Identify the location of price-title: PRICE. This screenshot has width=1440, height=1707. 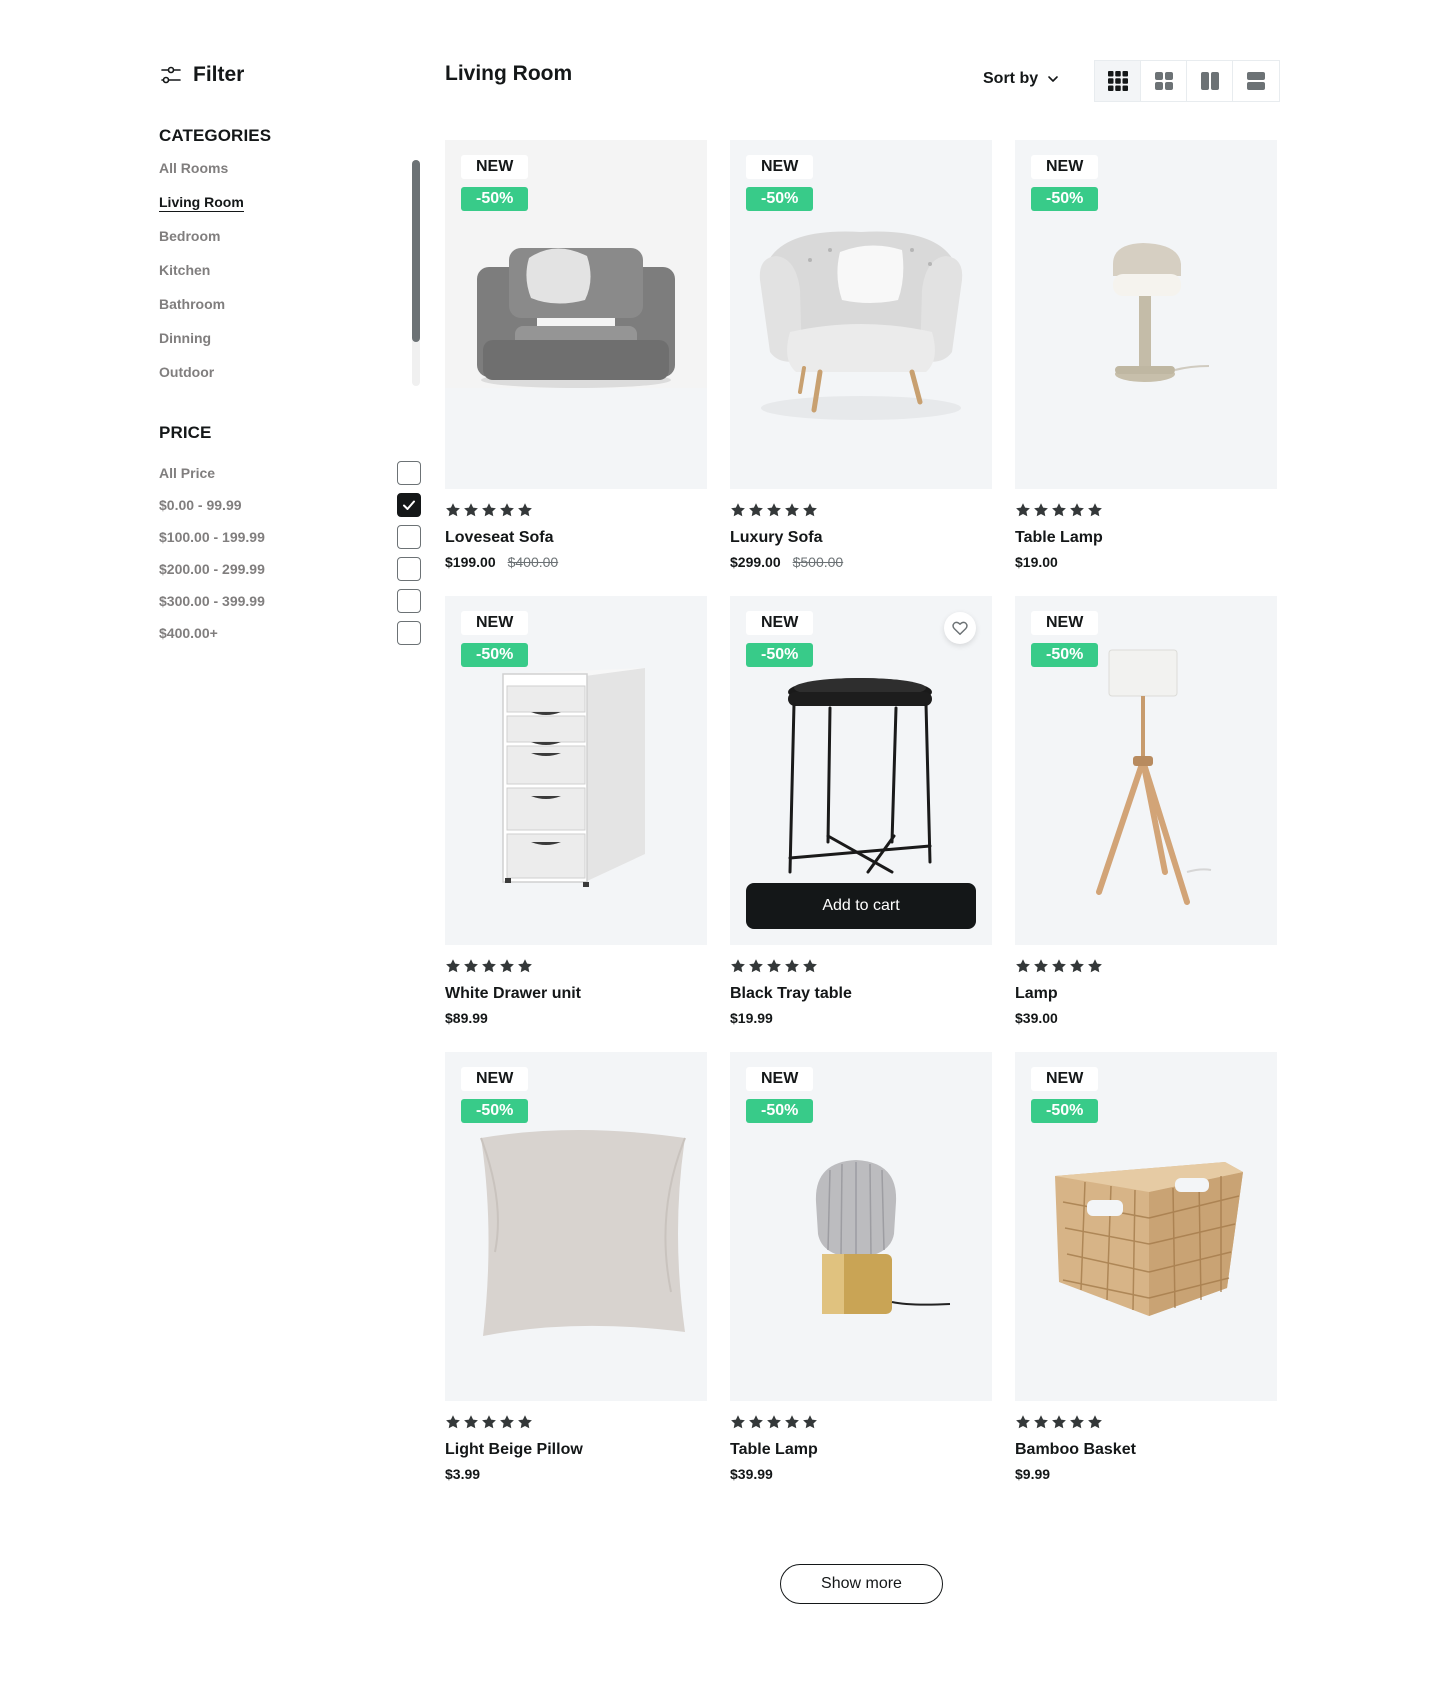
(185, 432).